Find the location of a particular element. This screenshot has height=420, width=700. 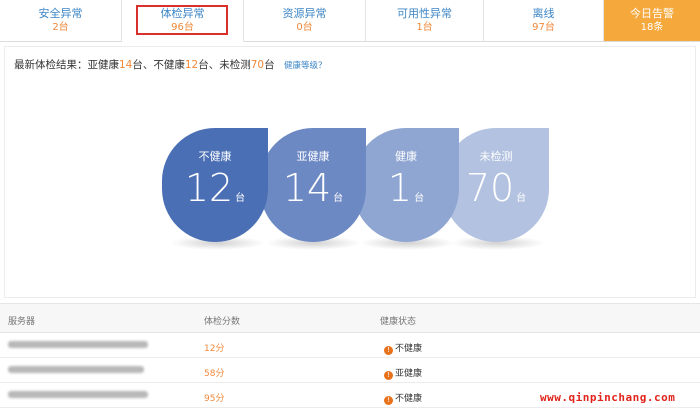

drop-value: 12 台 is located at coordinates (215, 193).